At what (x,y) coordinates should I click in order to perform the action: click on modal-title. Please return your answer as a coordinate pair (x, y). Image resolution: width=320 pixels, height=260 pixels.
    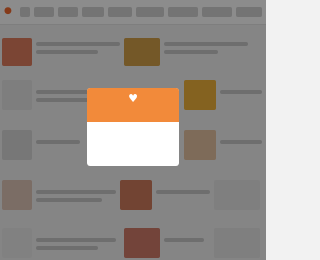
    Looking at the image, I should click on (133, 113).